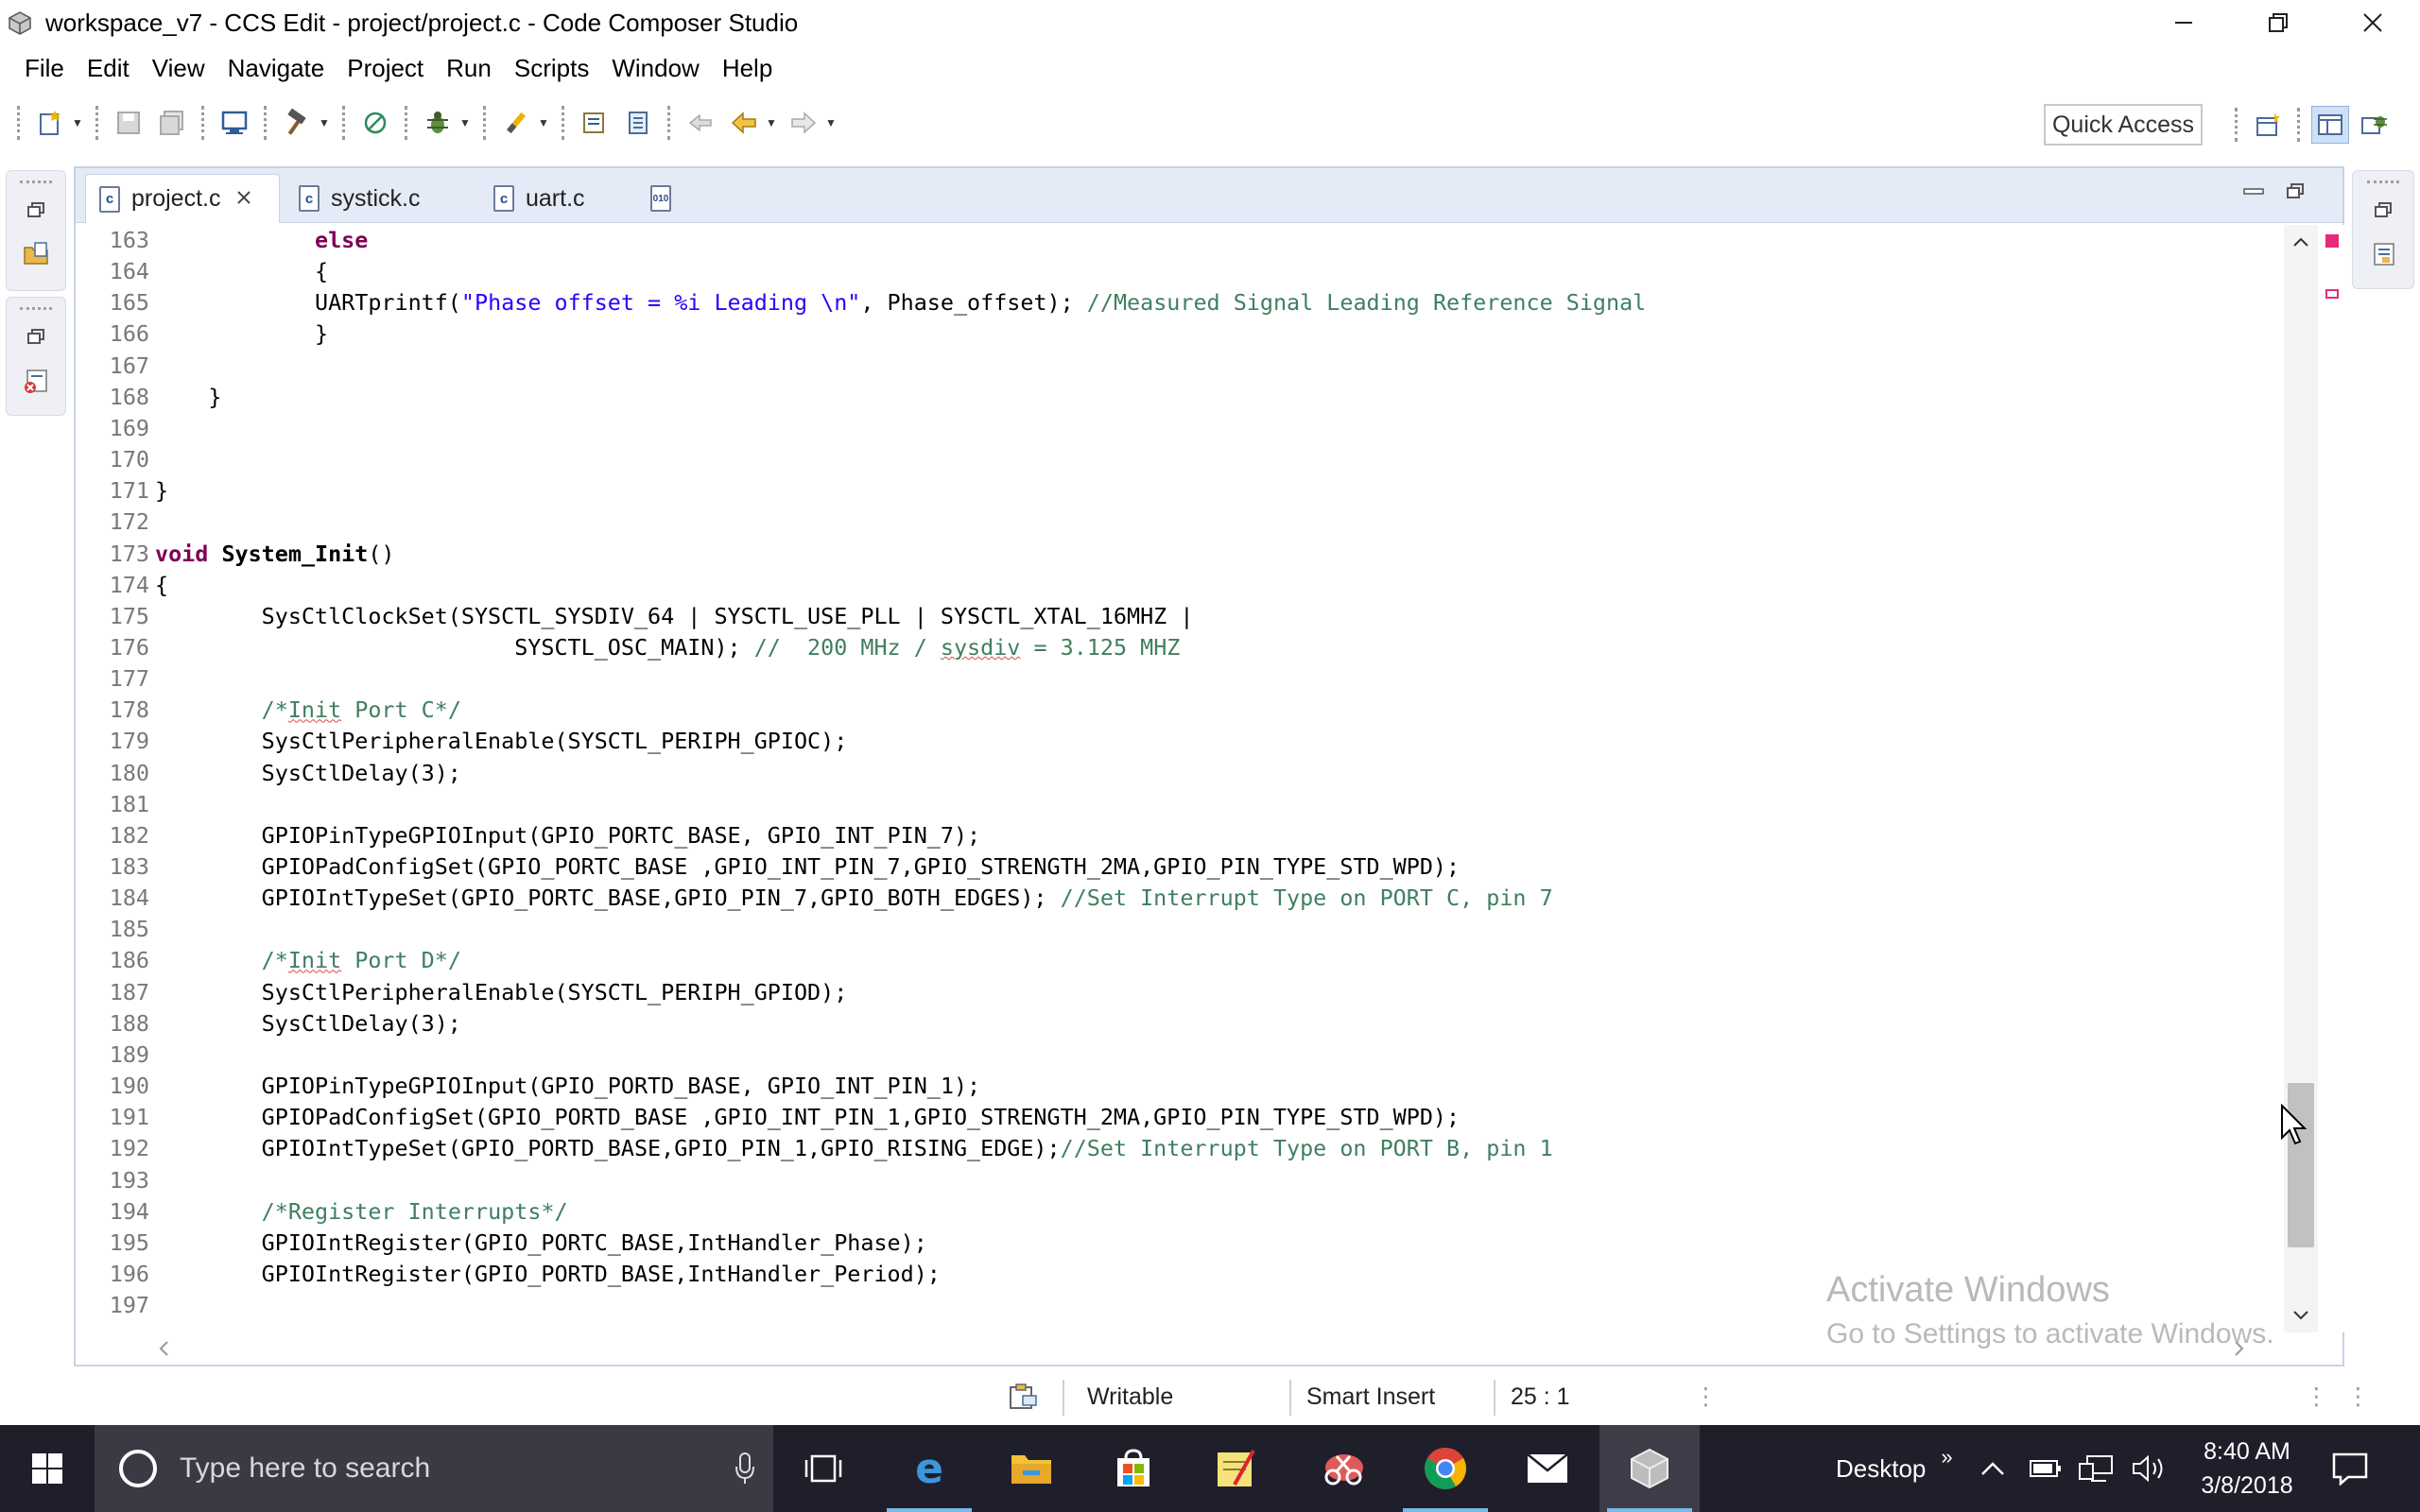  Describe the element at coordinates (243, 199) in the screenshot. I see `close-tab-icon` at that location.